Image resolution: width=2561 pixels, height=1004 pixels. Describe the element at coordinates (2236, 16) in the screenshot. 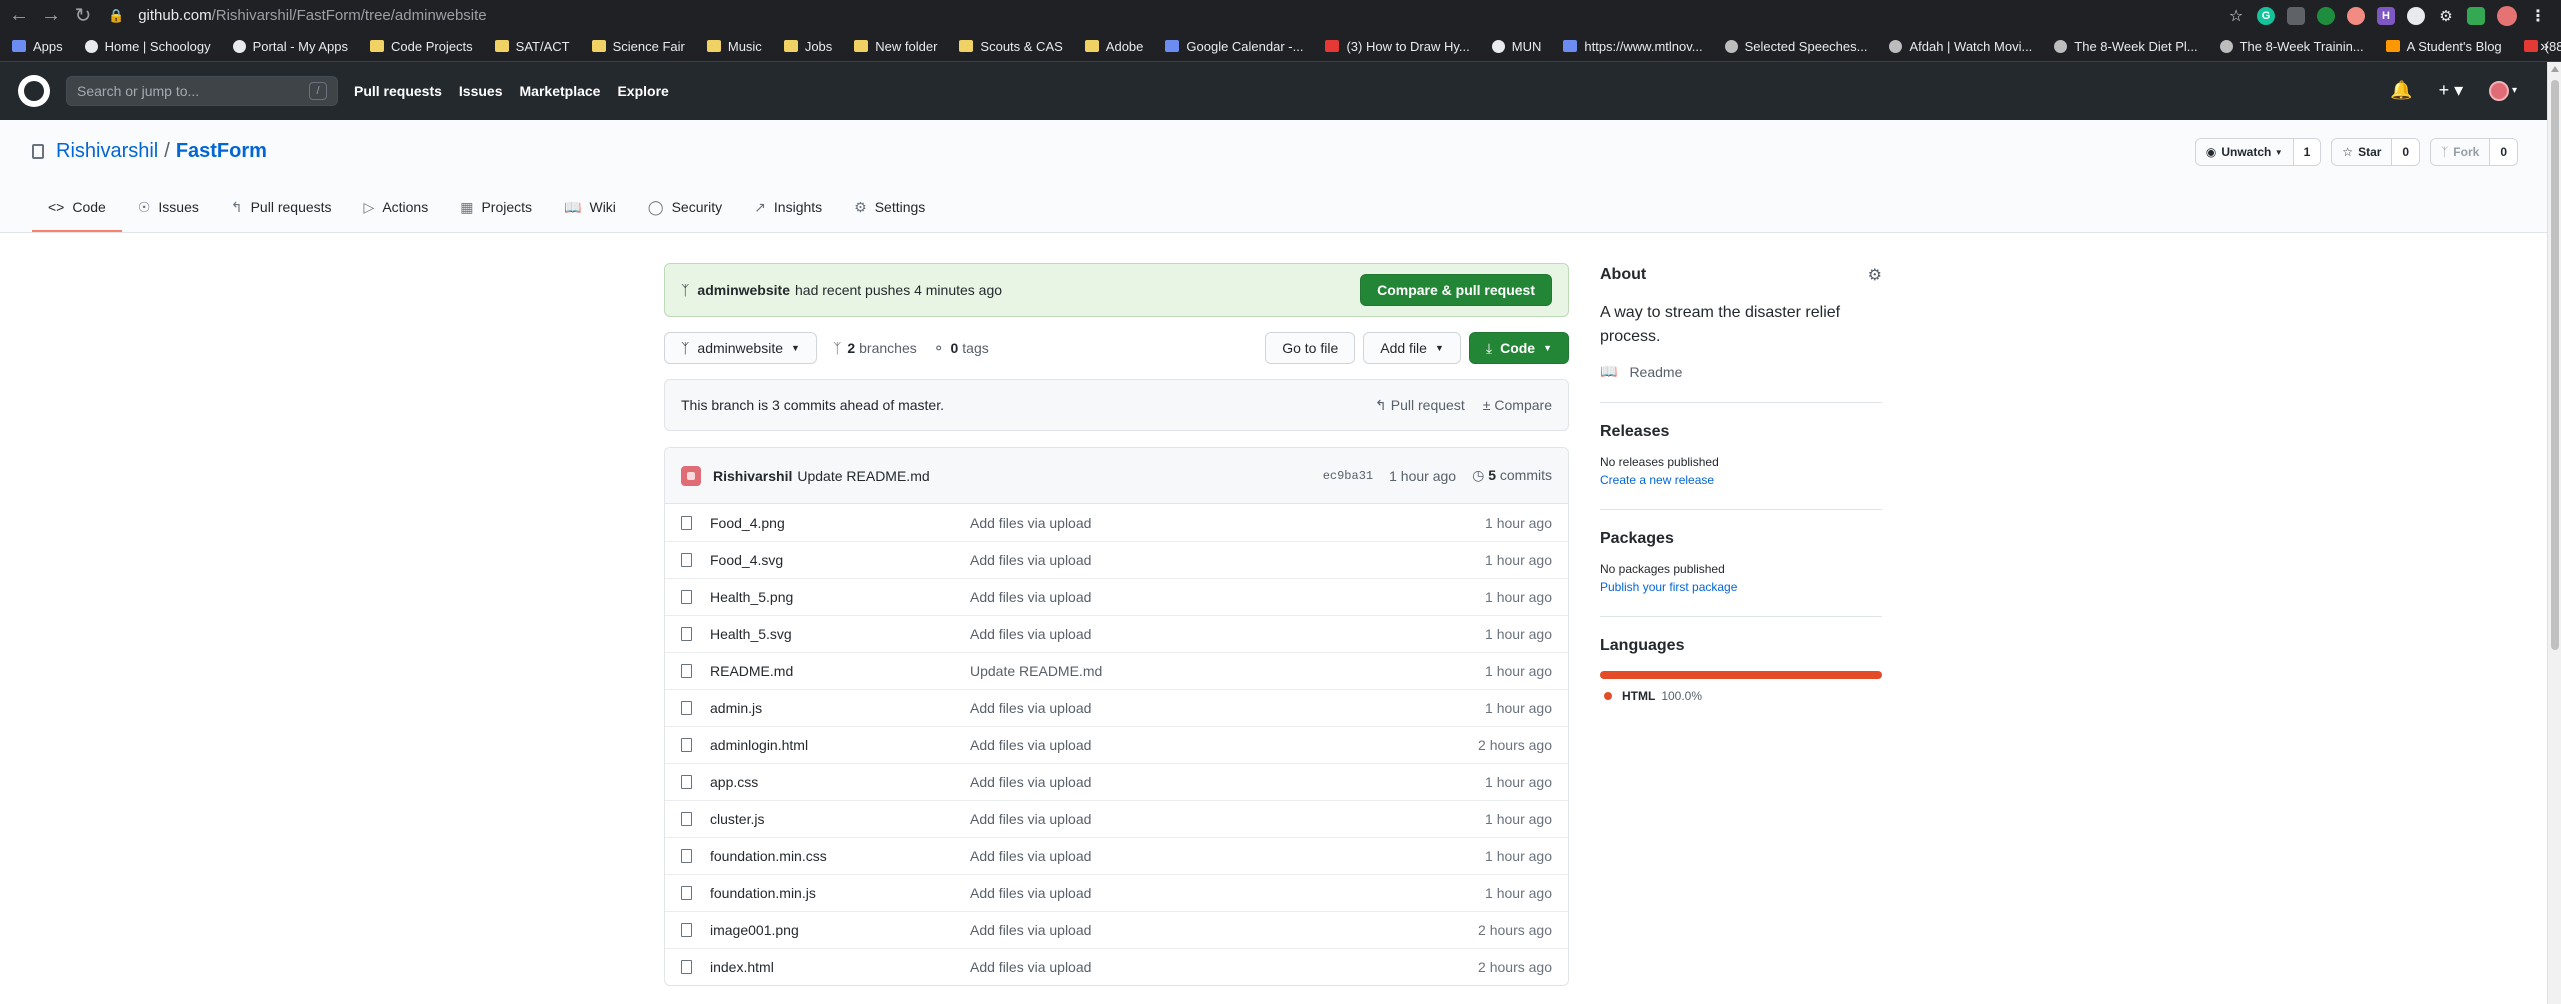

I see `bookmark-star-icon: ☆` at that location.